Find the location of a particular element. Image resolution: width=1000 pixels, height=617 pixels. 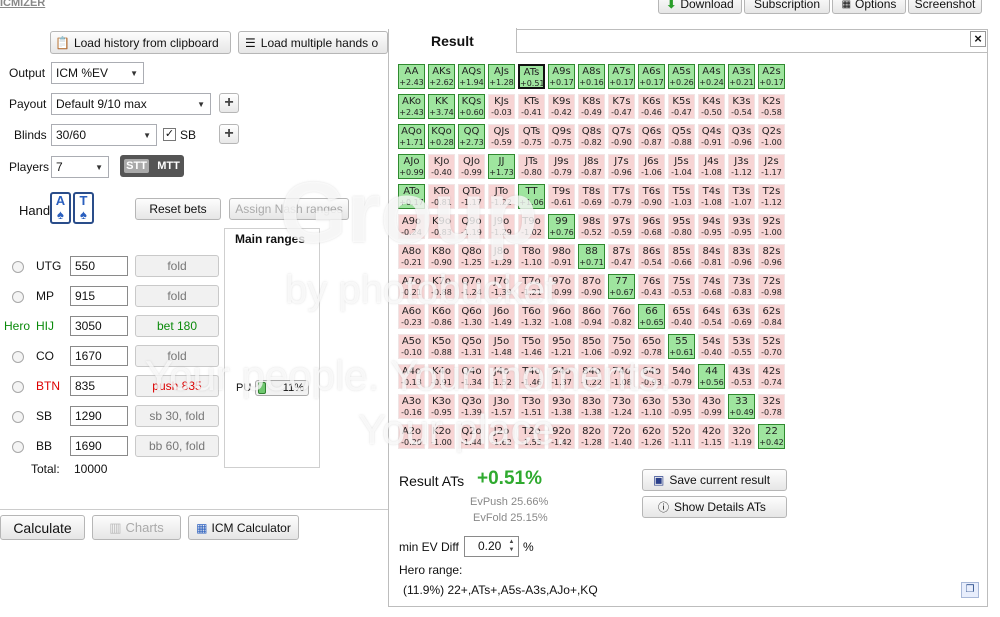

player-action-button: push 835 is located at coordinates (177, 386).